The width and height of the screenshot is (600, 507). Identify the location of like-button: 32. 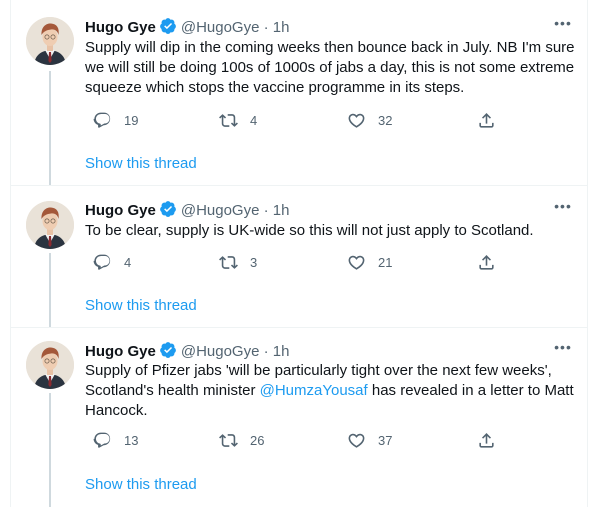
(369, 120).